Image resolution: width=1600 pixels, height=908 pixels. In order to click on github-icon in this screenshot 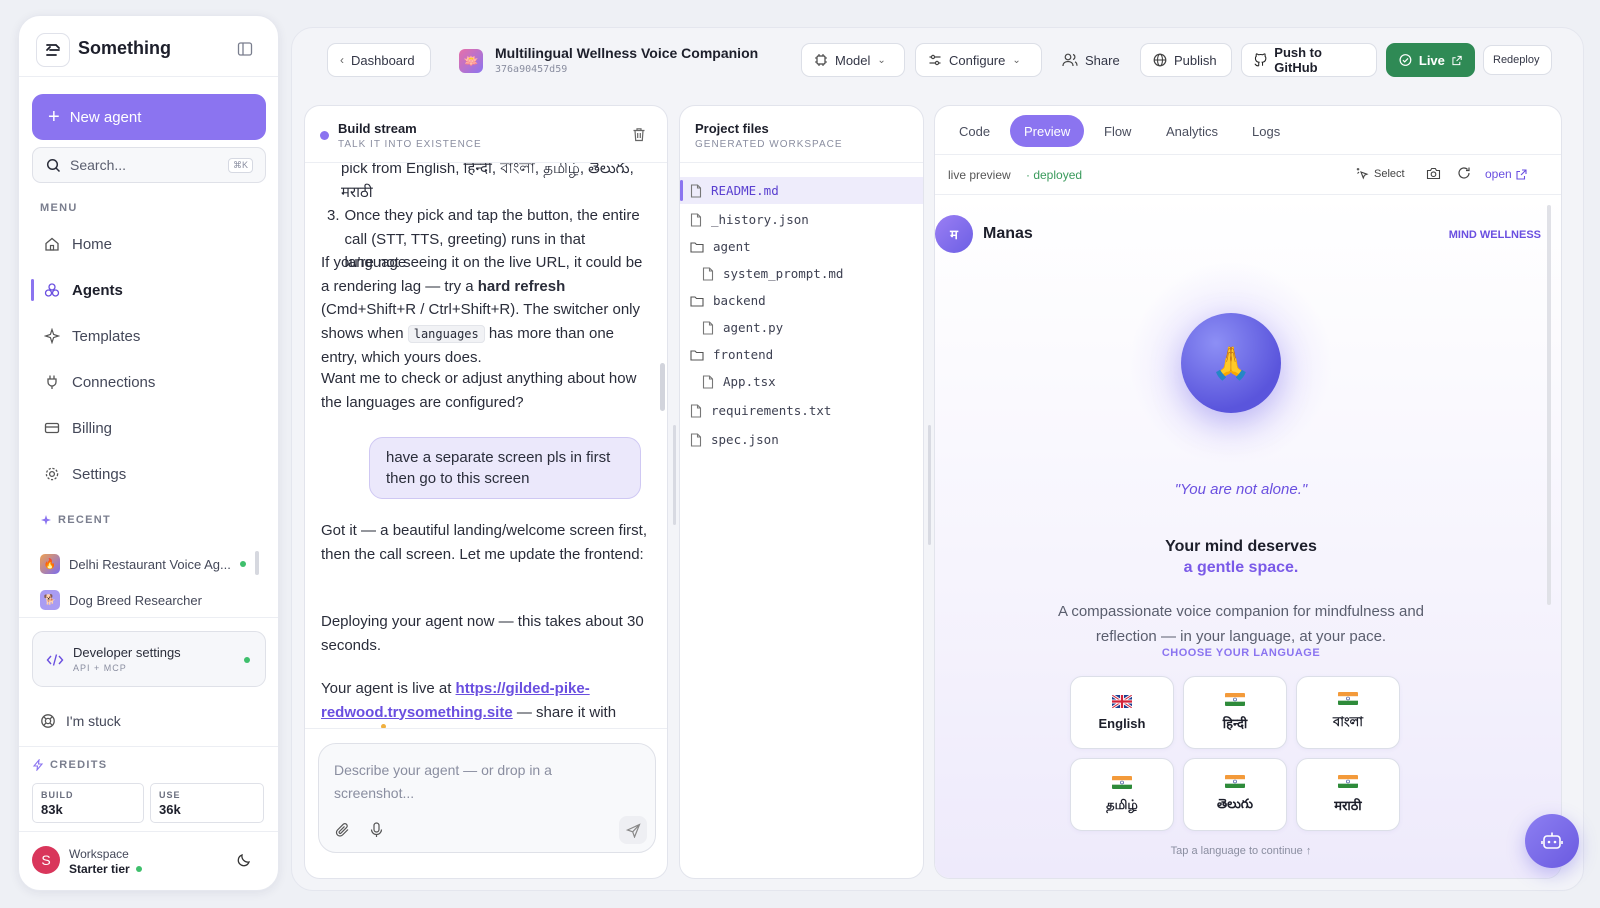, I will do `click(1260, 60)`.